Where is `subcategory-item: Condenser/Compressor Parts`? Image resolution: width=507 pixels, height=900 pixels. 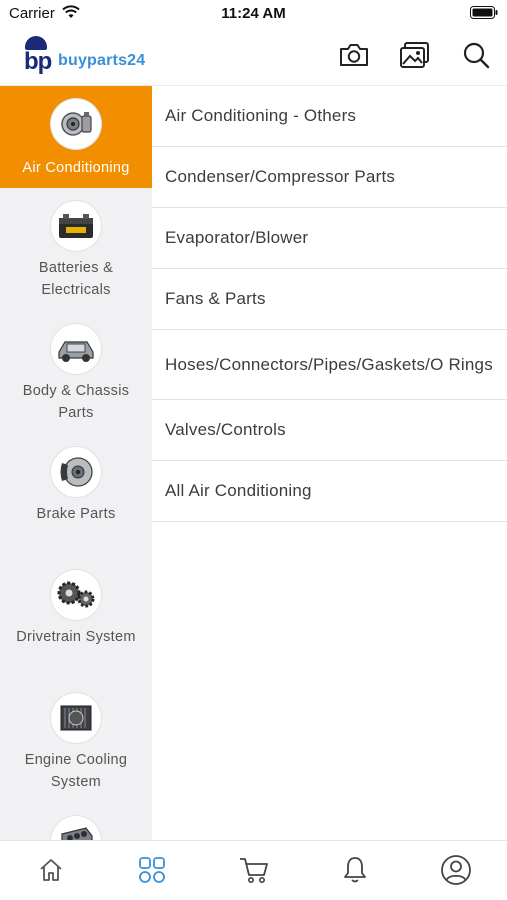 subcategory-item: Condenser/Compressor Parts is located at coordinates (329, 177).